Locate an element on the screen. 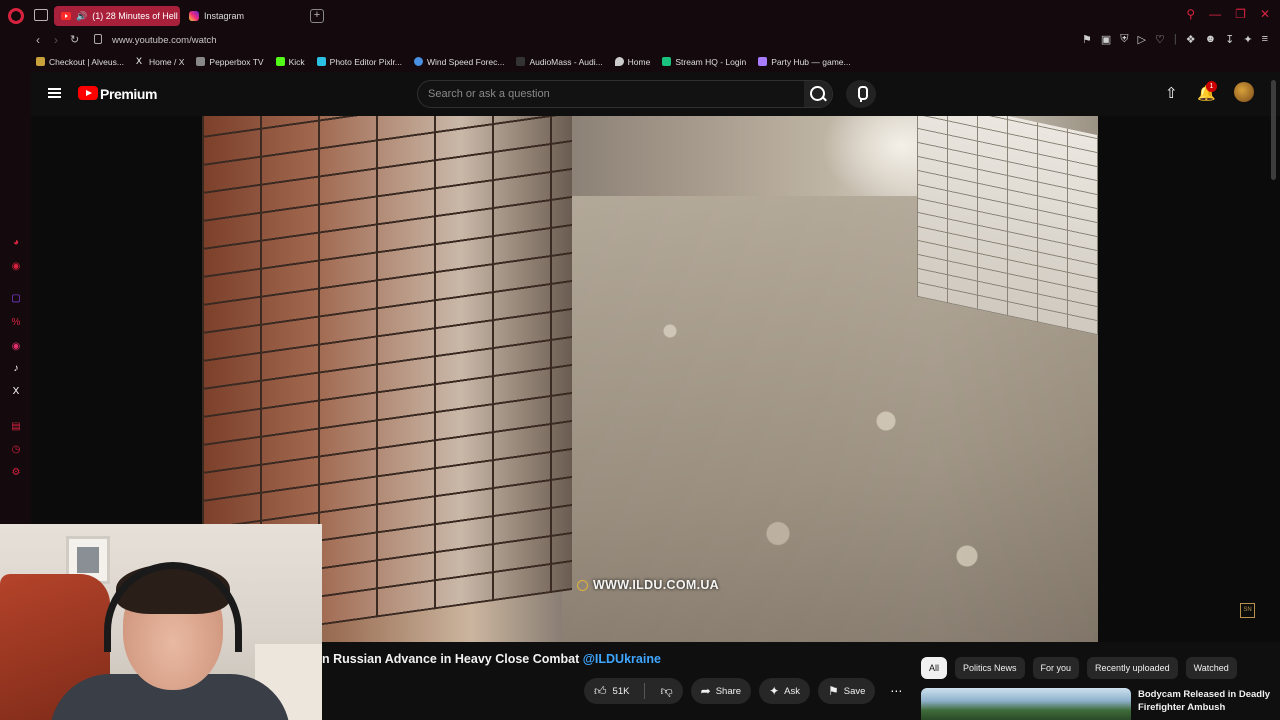 The height and width of the screenshot is (720, 1280). chip-for-you: For you is located at coordinates (1056, 668).